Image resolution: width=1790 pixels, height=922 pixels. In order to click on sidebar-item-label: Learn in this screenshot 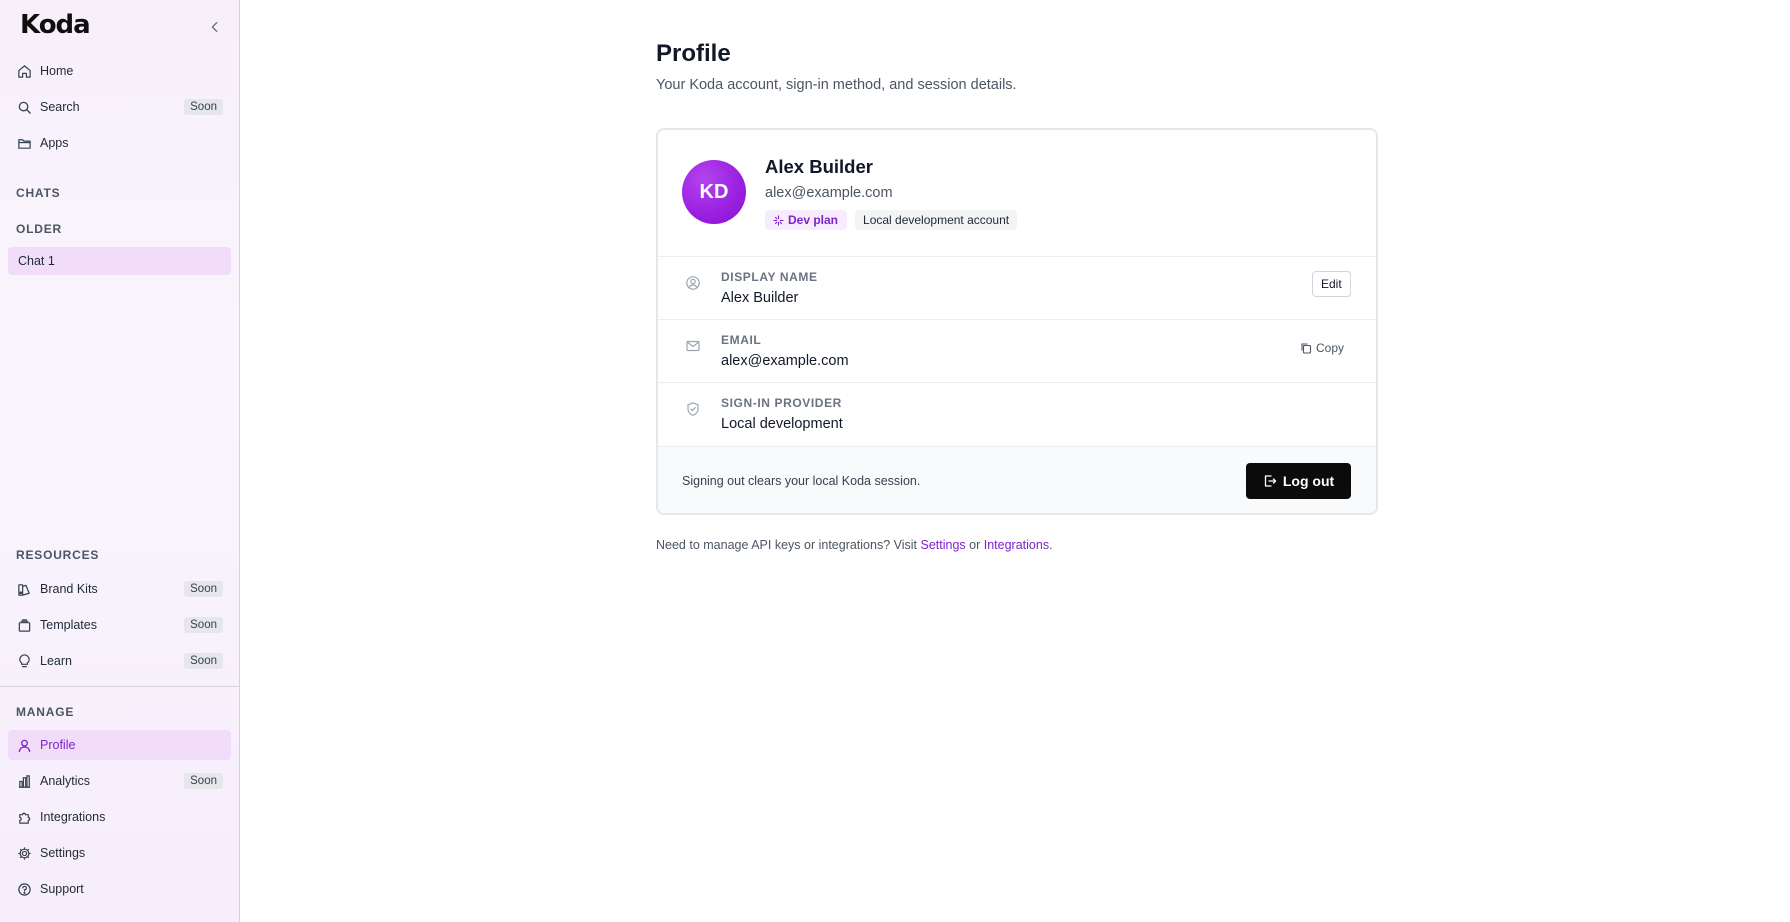, I will do `click(56, 661)`.